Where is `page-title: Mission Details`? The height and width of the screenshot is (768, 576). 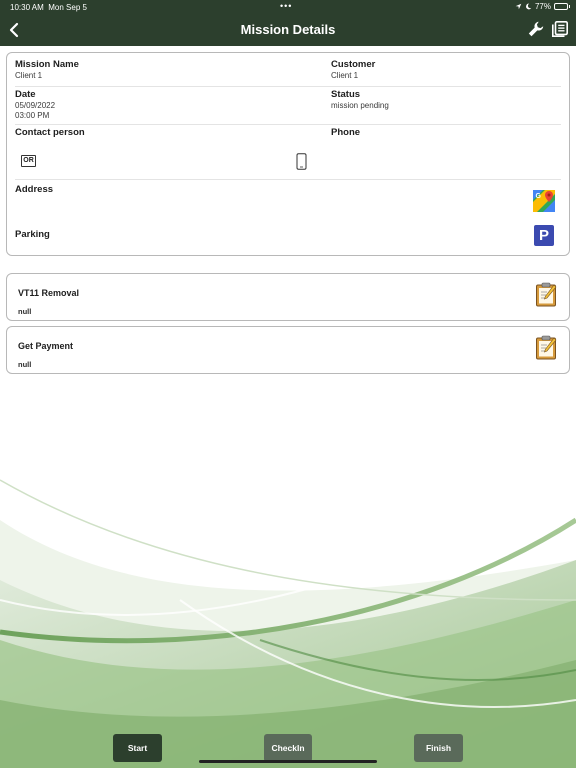 page-title: Mission Details is located at coordinates (288, 29).